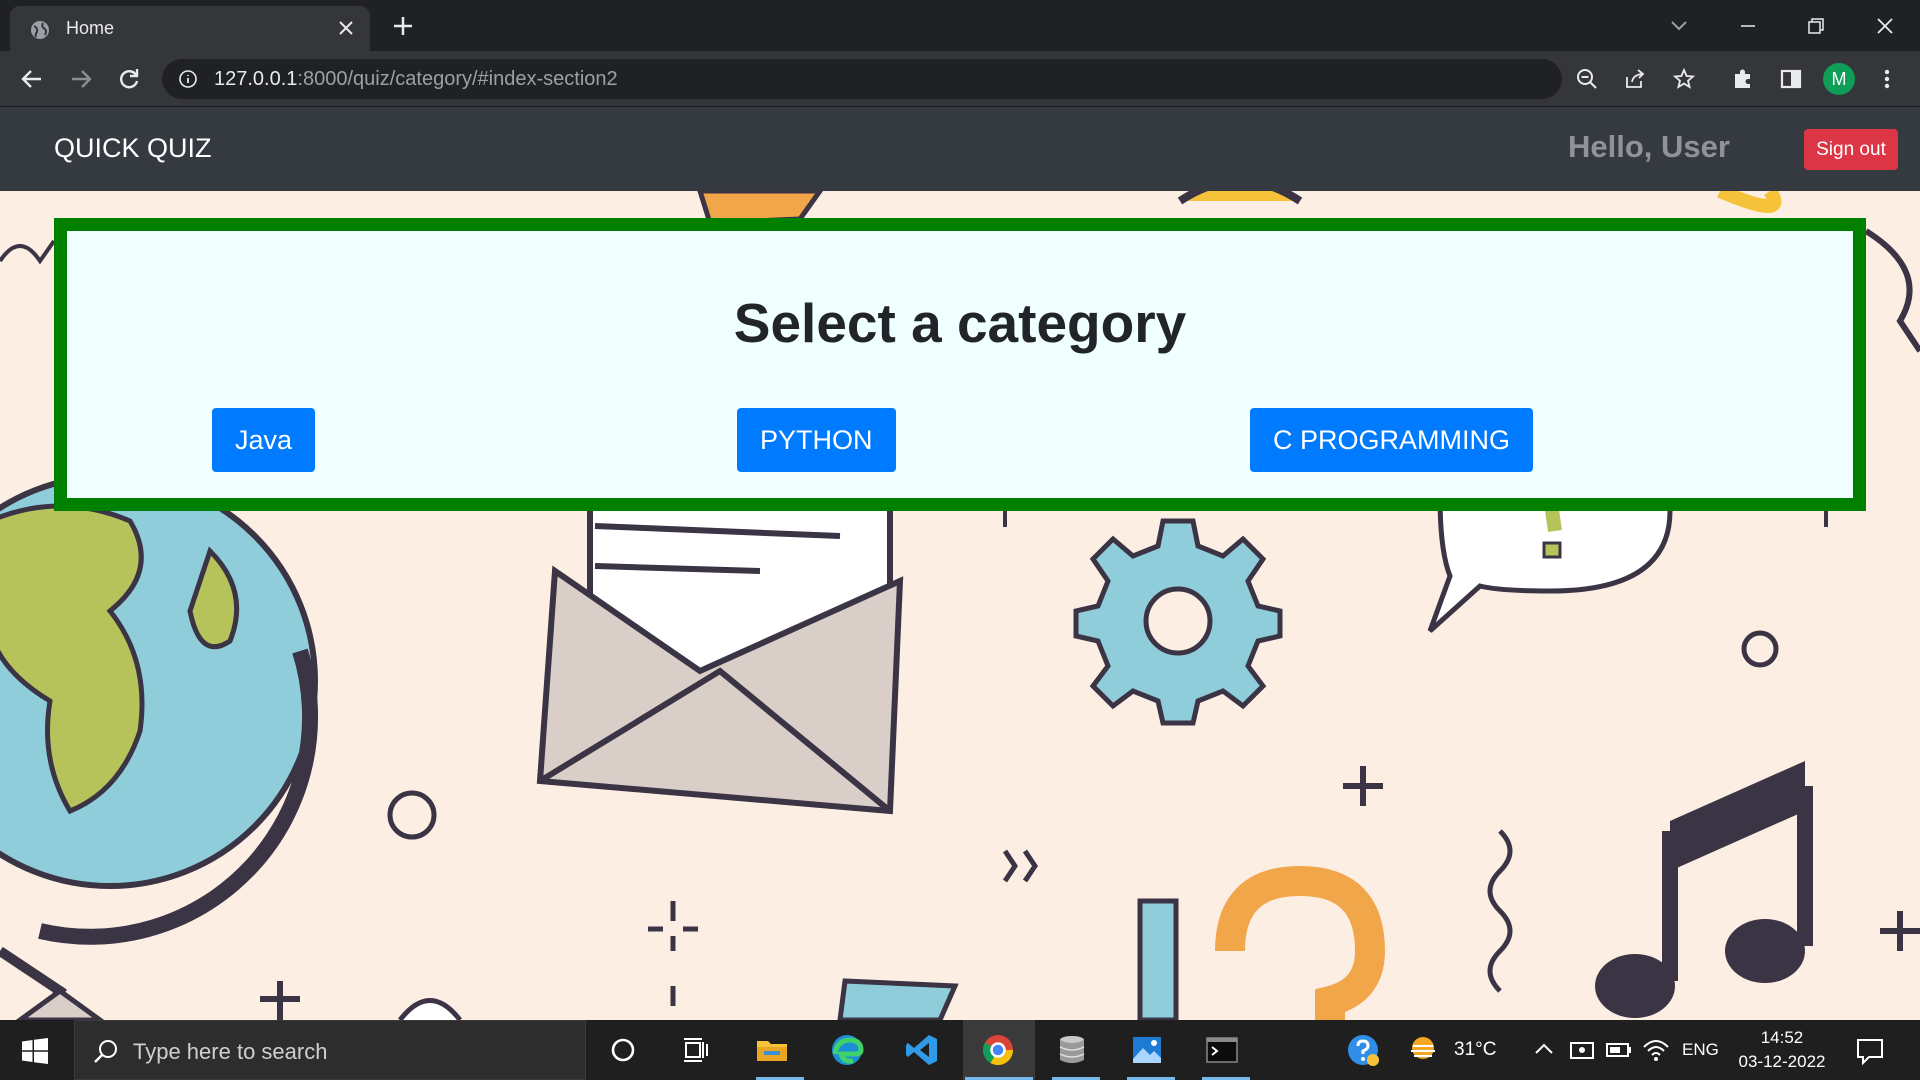 The width and height of the screenshot is (1920, 1080). Describe the element at coordinates (90, 28) in the screenshot. I see `tab-title: Home` at that location.